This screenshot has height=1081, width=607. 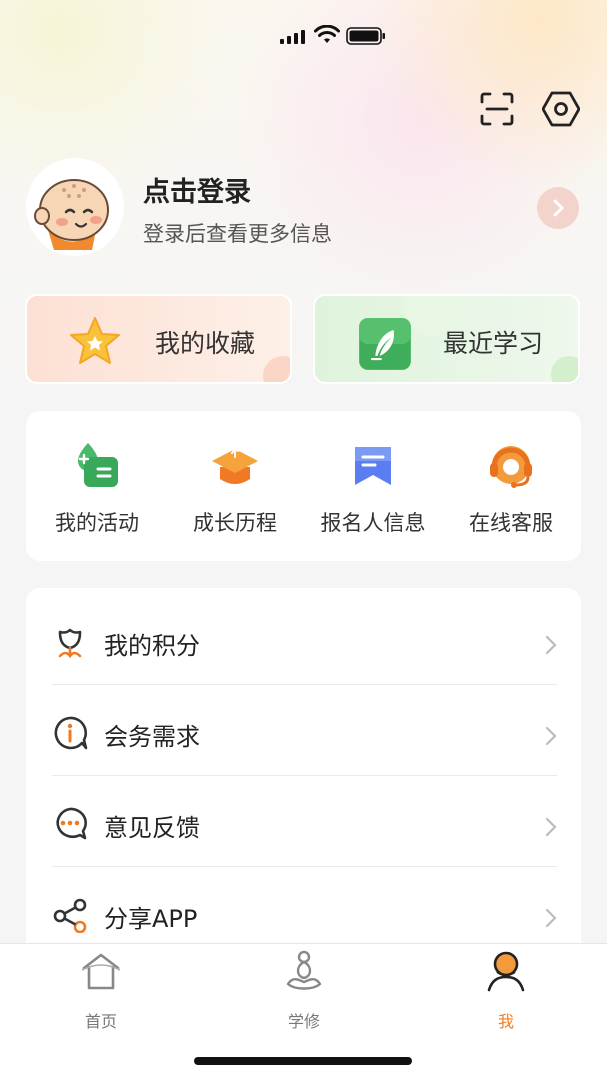 I want to click on chat-bubble-icon, so click(x=71, y=823).